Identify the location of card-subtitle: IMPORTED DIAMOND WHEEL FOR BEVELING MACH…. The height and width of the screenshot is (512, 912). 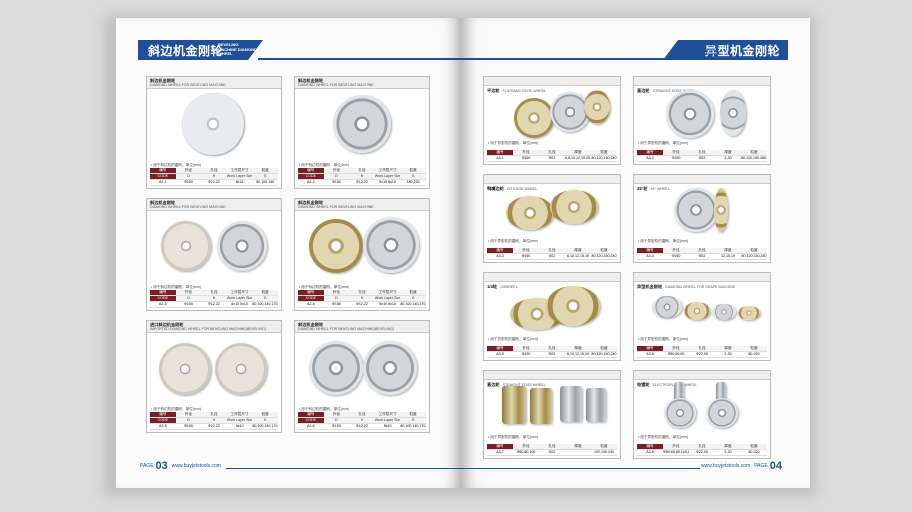
(208, 329).